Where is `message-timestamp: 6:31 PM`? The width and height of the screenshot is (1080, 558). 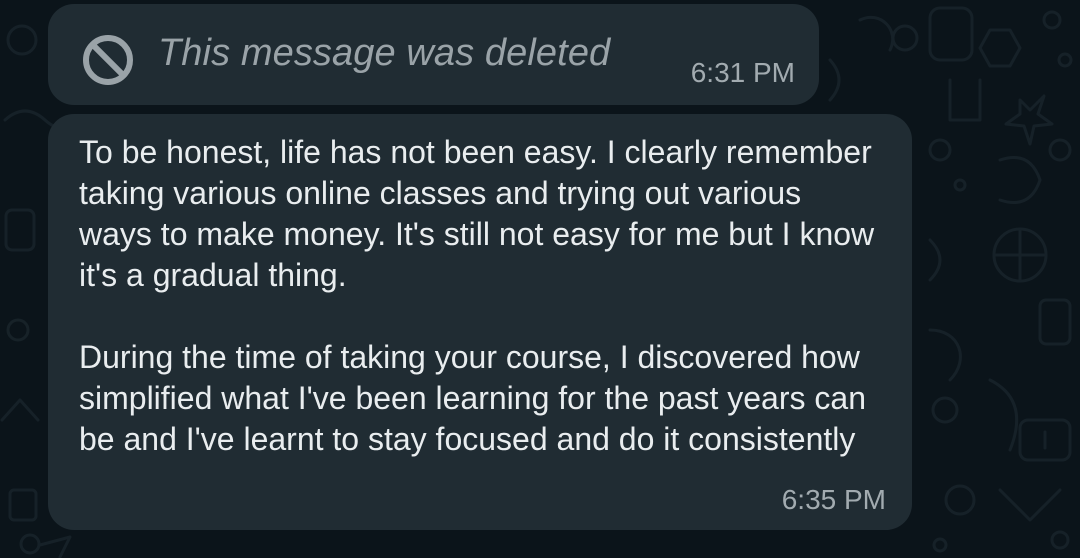 message-timestamp: 6:31 PM is located at coordinates (742, 72).